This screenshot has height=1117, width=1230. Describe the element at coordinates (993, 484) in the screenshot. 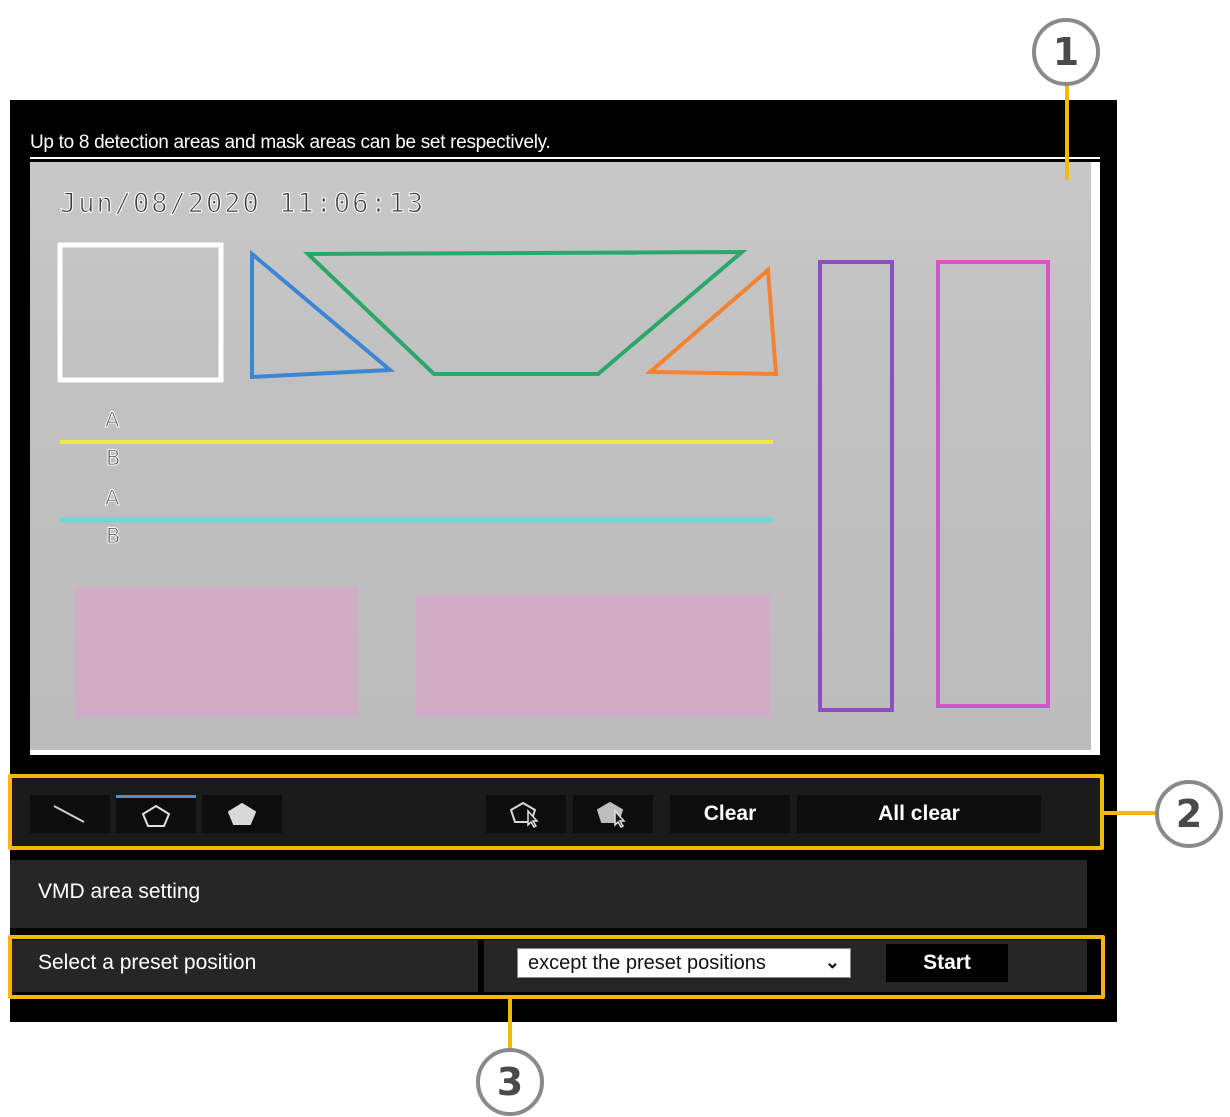

I see `detection-area-magenta` at that location.